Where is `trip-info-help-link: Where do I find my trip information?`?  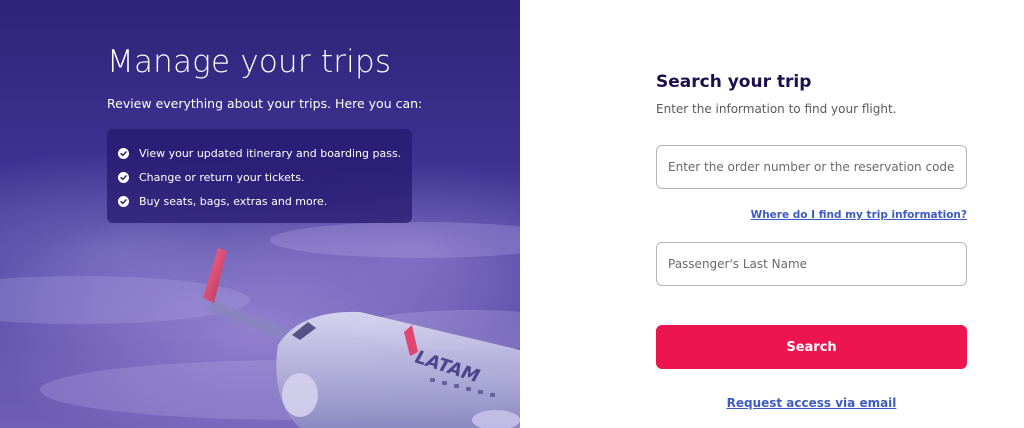 trip-info-help-link: Where do I find my trip information? is located at coordinates (859, 215).